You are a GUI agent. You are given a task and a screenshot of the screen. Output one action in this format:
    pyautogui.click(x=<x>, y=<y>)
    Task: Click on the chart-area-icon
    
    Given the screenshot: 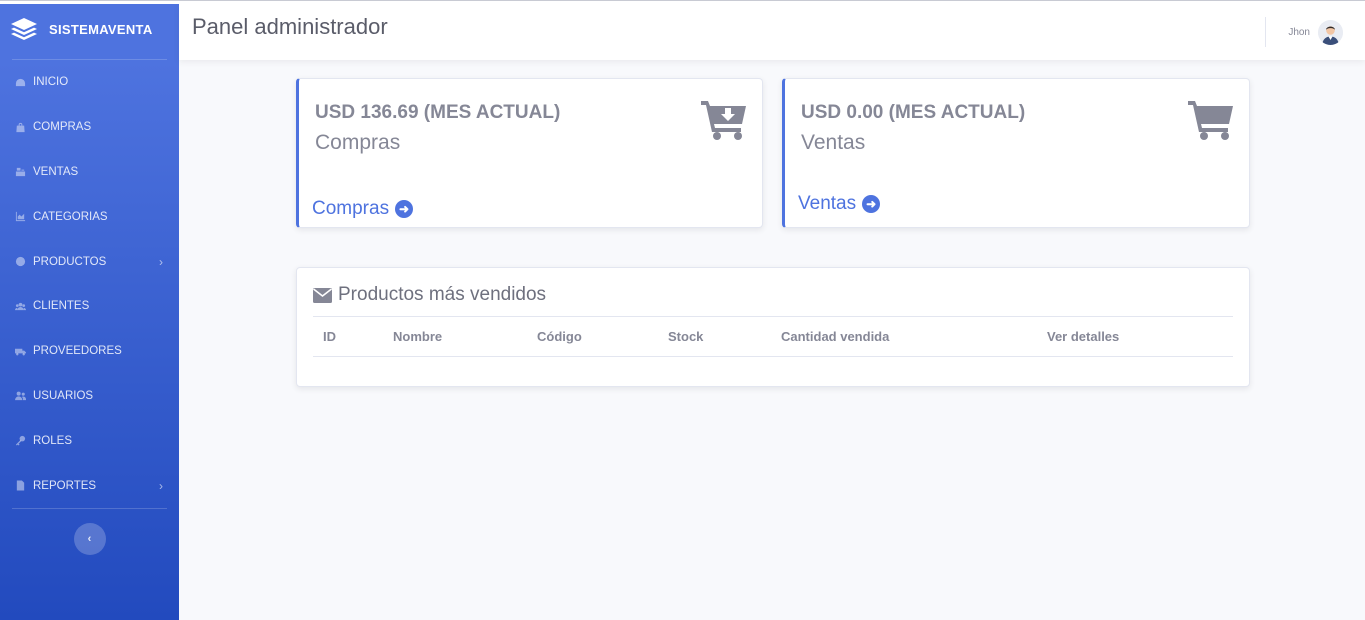 What is the action you would take?
    pyautogui.click(x=20, y=217)
    